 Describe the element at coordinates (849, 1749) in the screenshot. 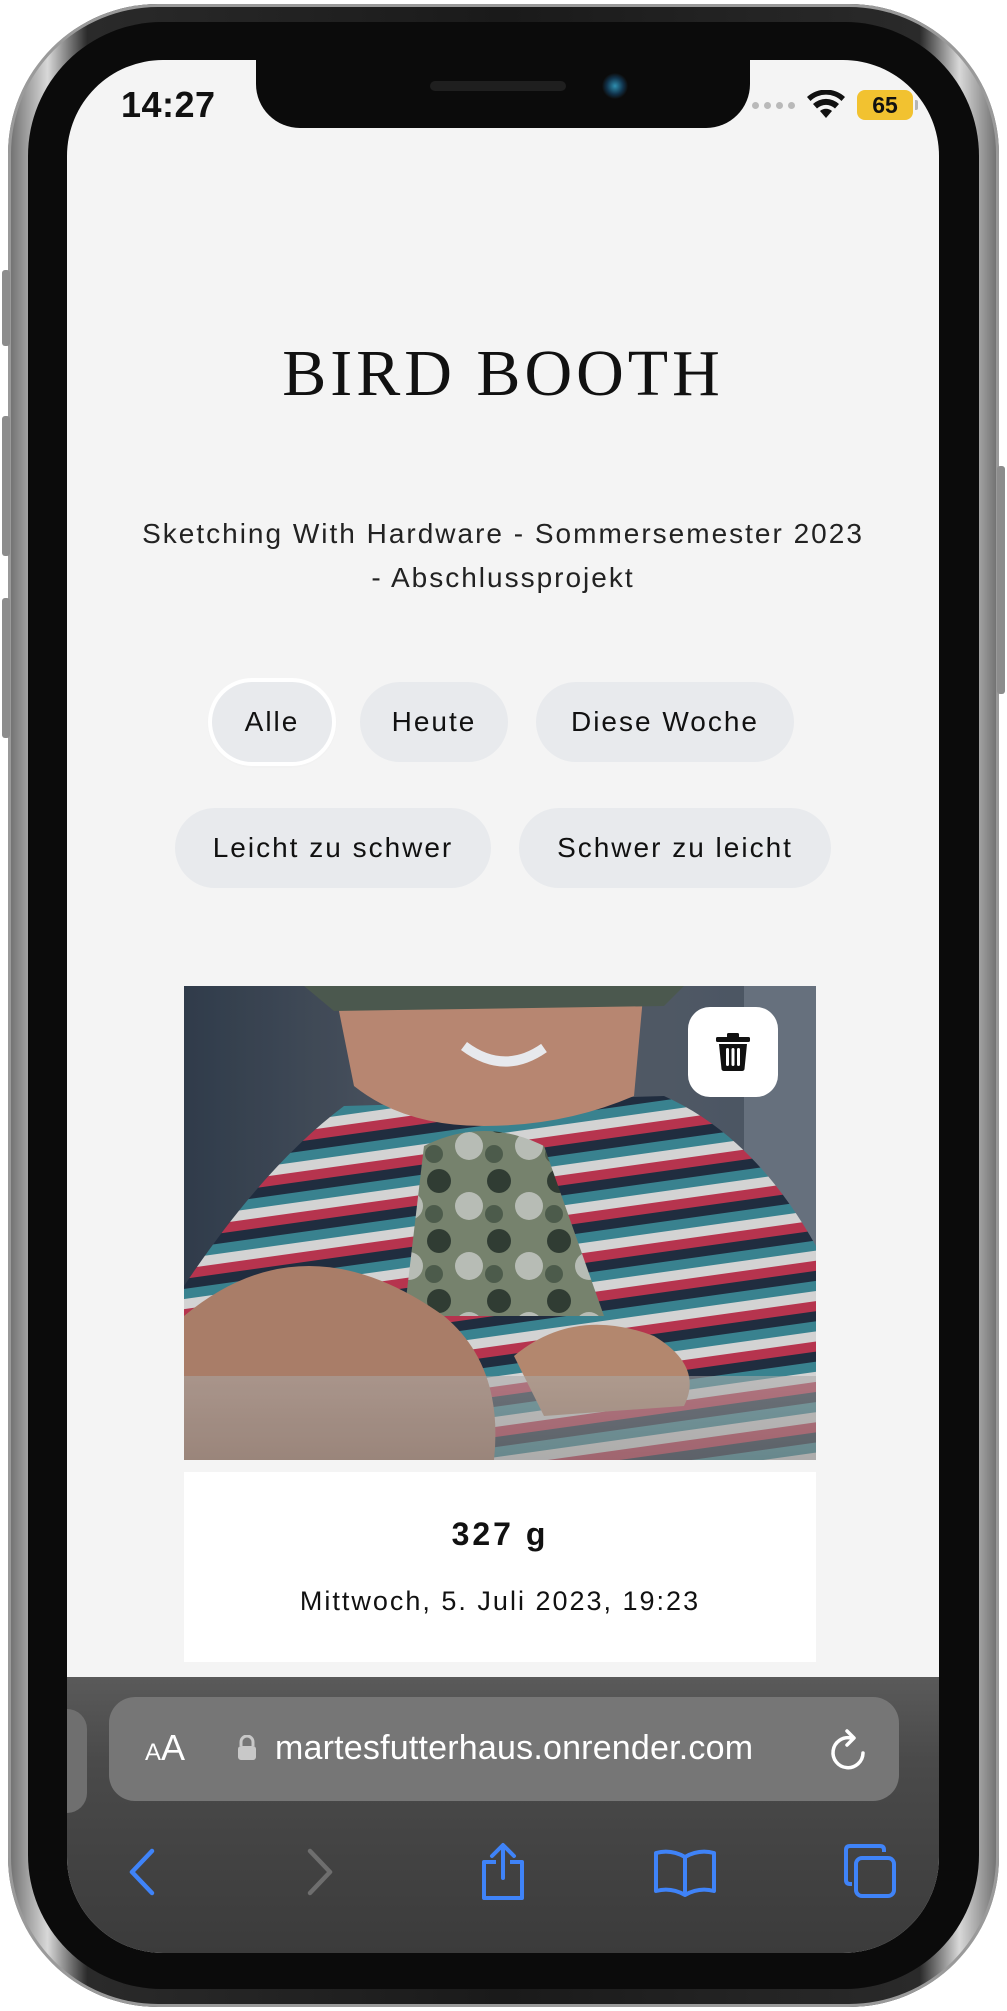

I see `reload-icon` at that location.